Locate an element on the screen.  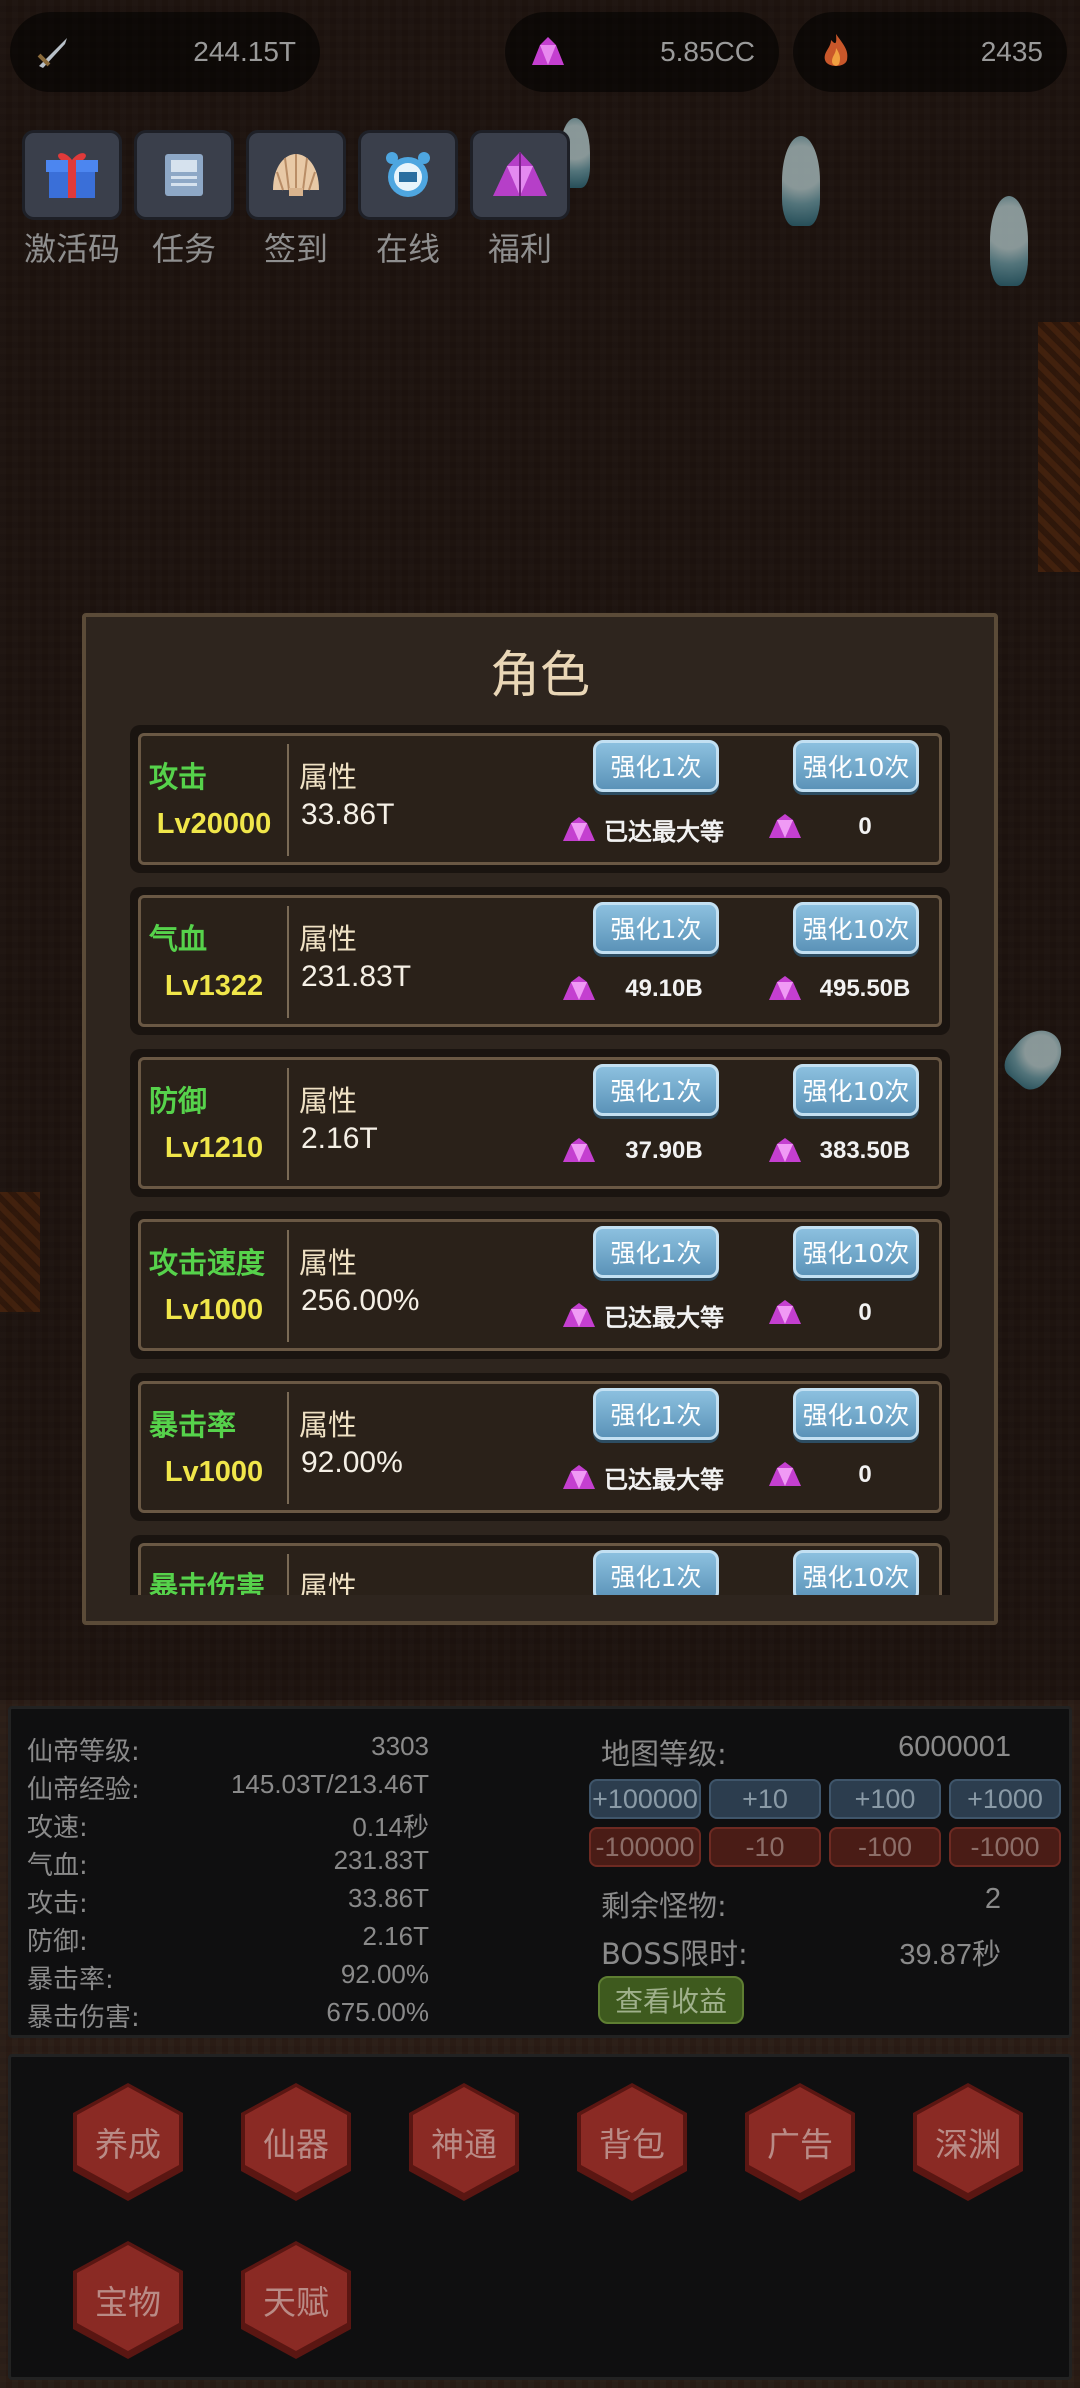
nav-label: 养成 is located at coordinates (128, 2144).